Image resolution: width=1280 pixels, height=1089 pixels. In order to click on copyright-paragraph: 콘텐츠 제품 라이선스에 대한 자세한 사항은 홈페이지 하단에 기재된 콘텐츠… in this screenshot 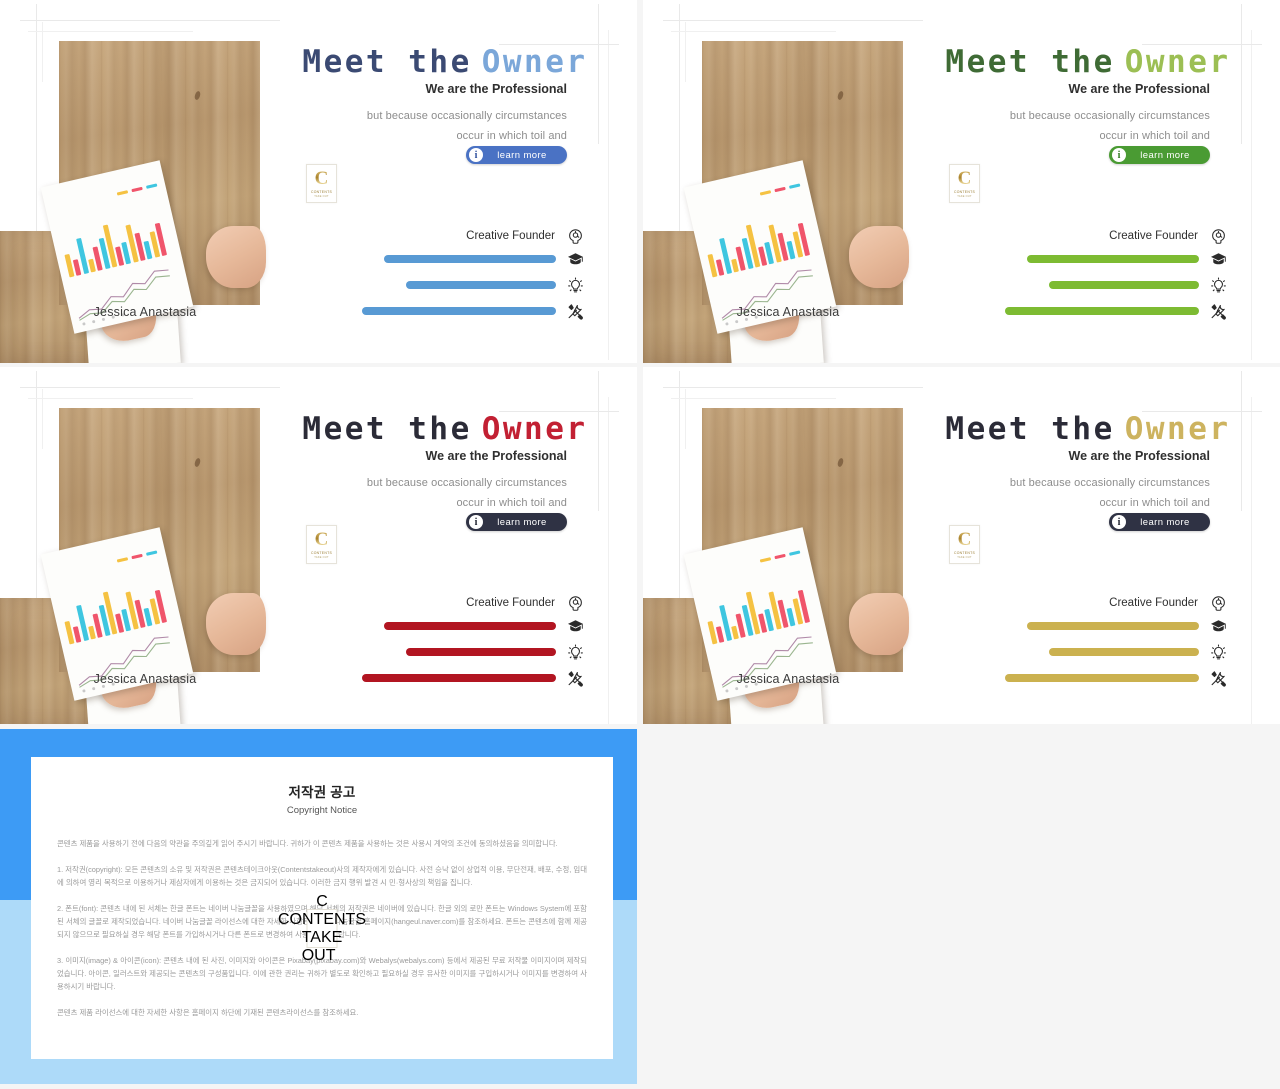, I will do `click(208, 1012)`.